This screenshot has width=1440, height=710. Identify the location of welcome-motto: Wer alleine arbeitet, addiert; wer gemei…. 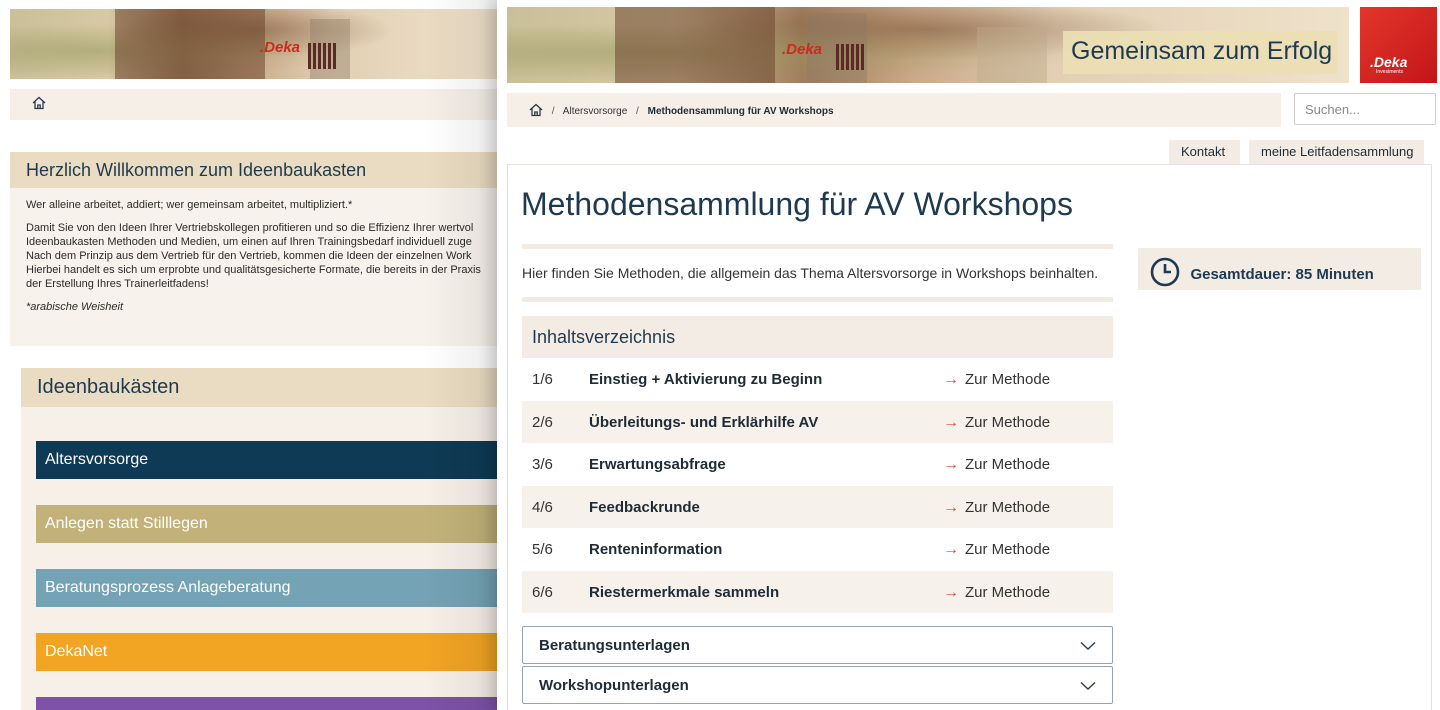
(189, 205).